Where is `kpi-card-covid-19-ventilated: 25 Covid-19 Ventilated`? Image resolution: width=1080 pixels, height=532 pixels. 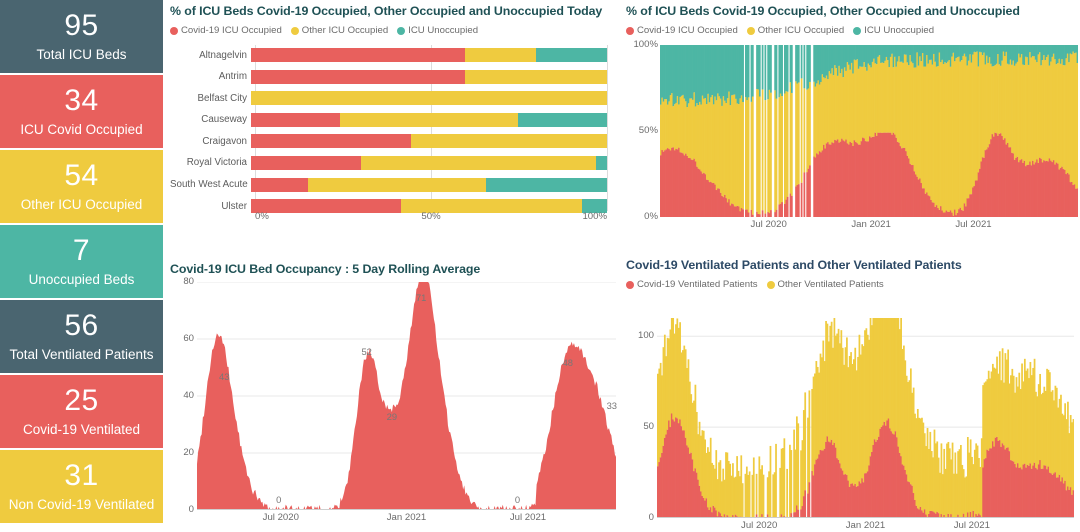
kpi-card-covid-19-ventilated: 25 Covid-19 Ventilated is located at coordinates (81, 411).